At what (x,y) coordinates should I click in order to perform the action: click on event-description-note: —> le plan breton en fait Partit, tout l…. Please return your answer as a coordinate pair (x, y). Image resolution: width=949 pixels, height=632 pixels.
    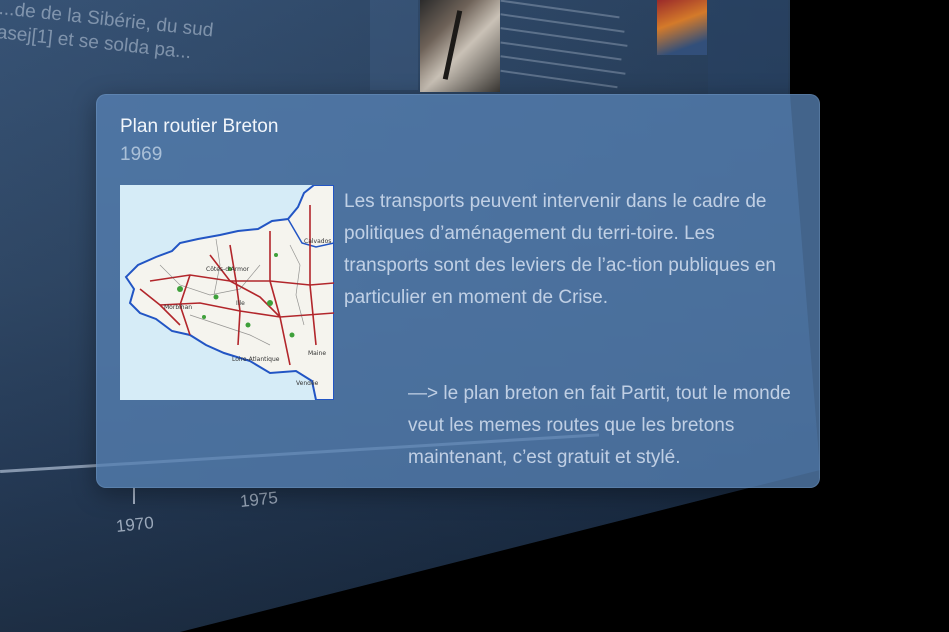
    Looking at the image, I should click on (599, 425).